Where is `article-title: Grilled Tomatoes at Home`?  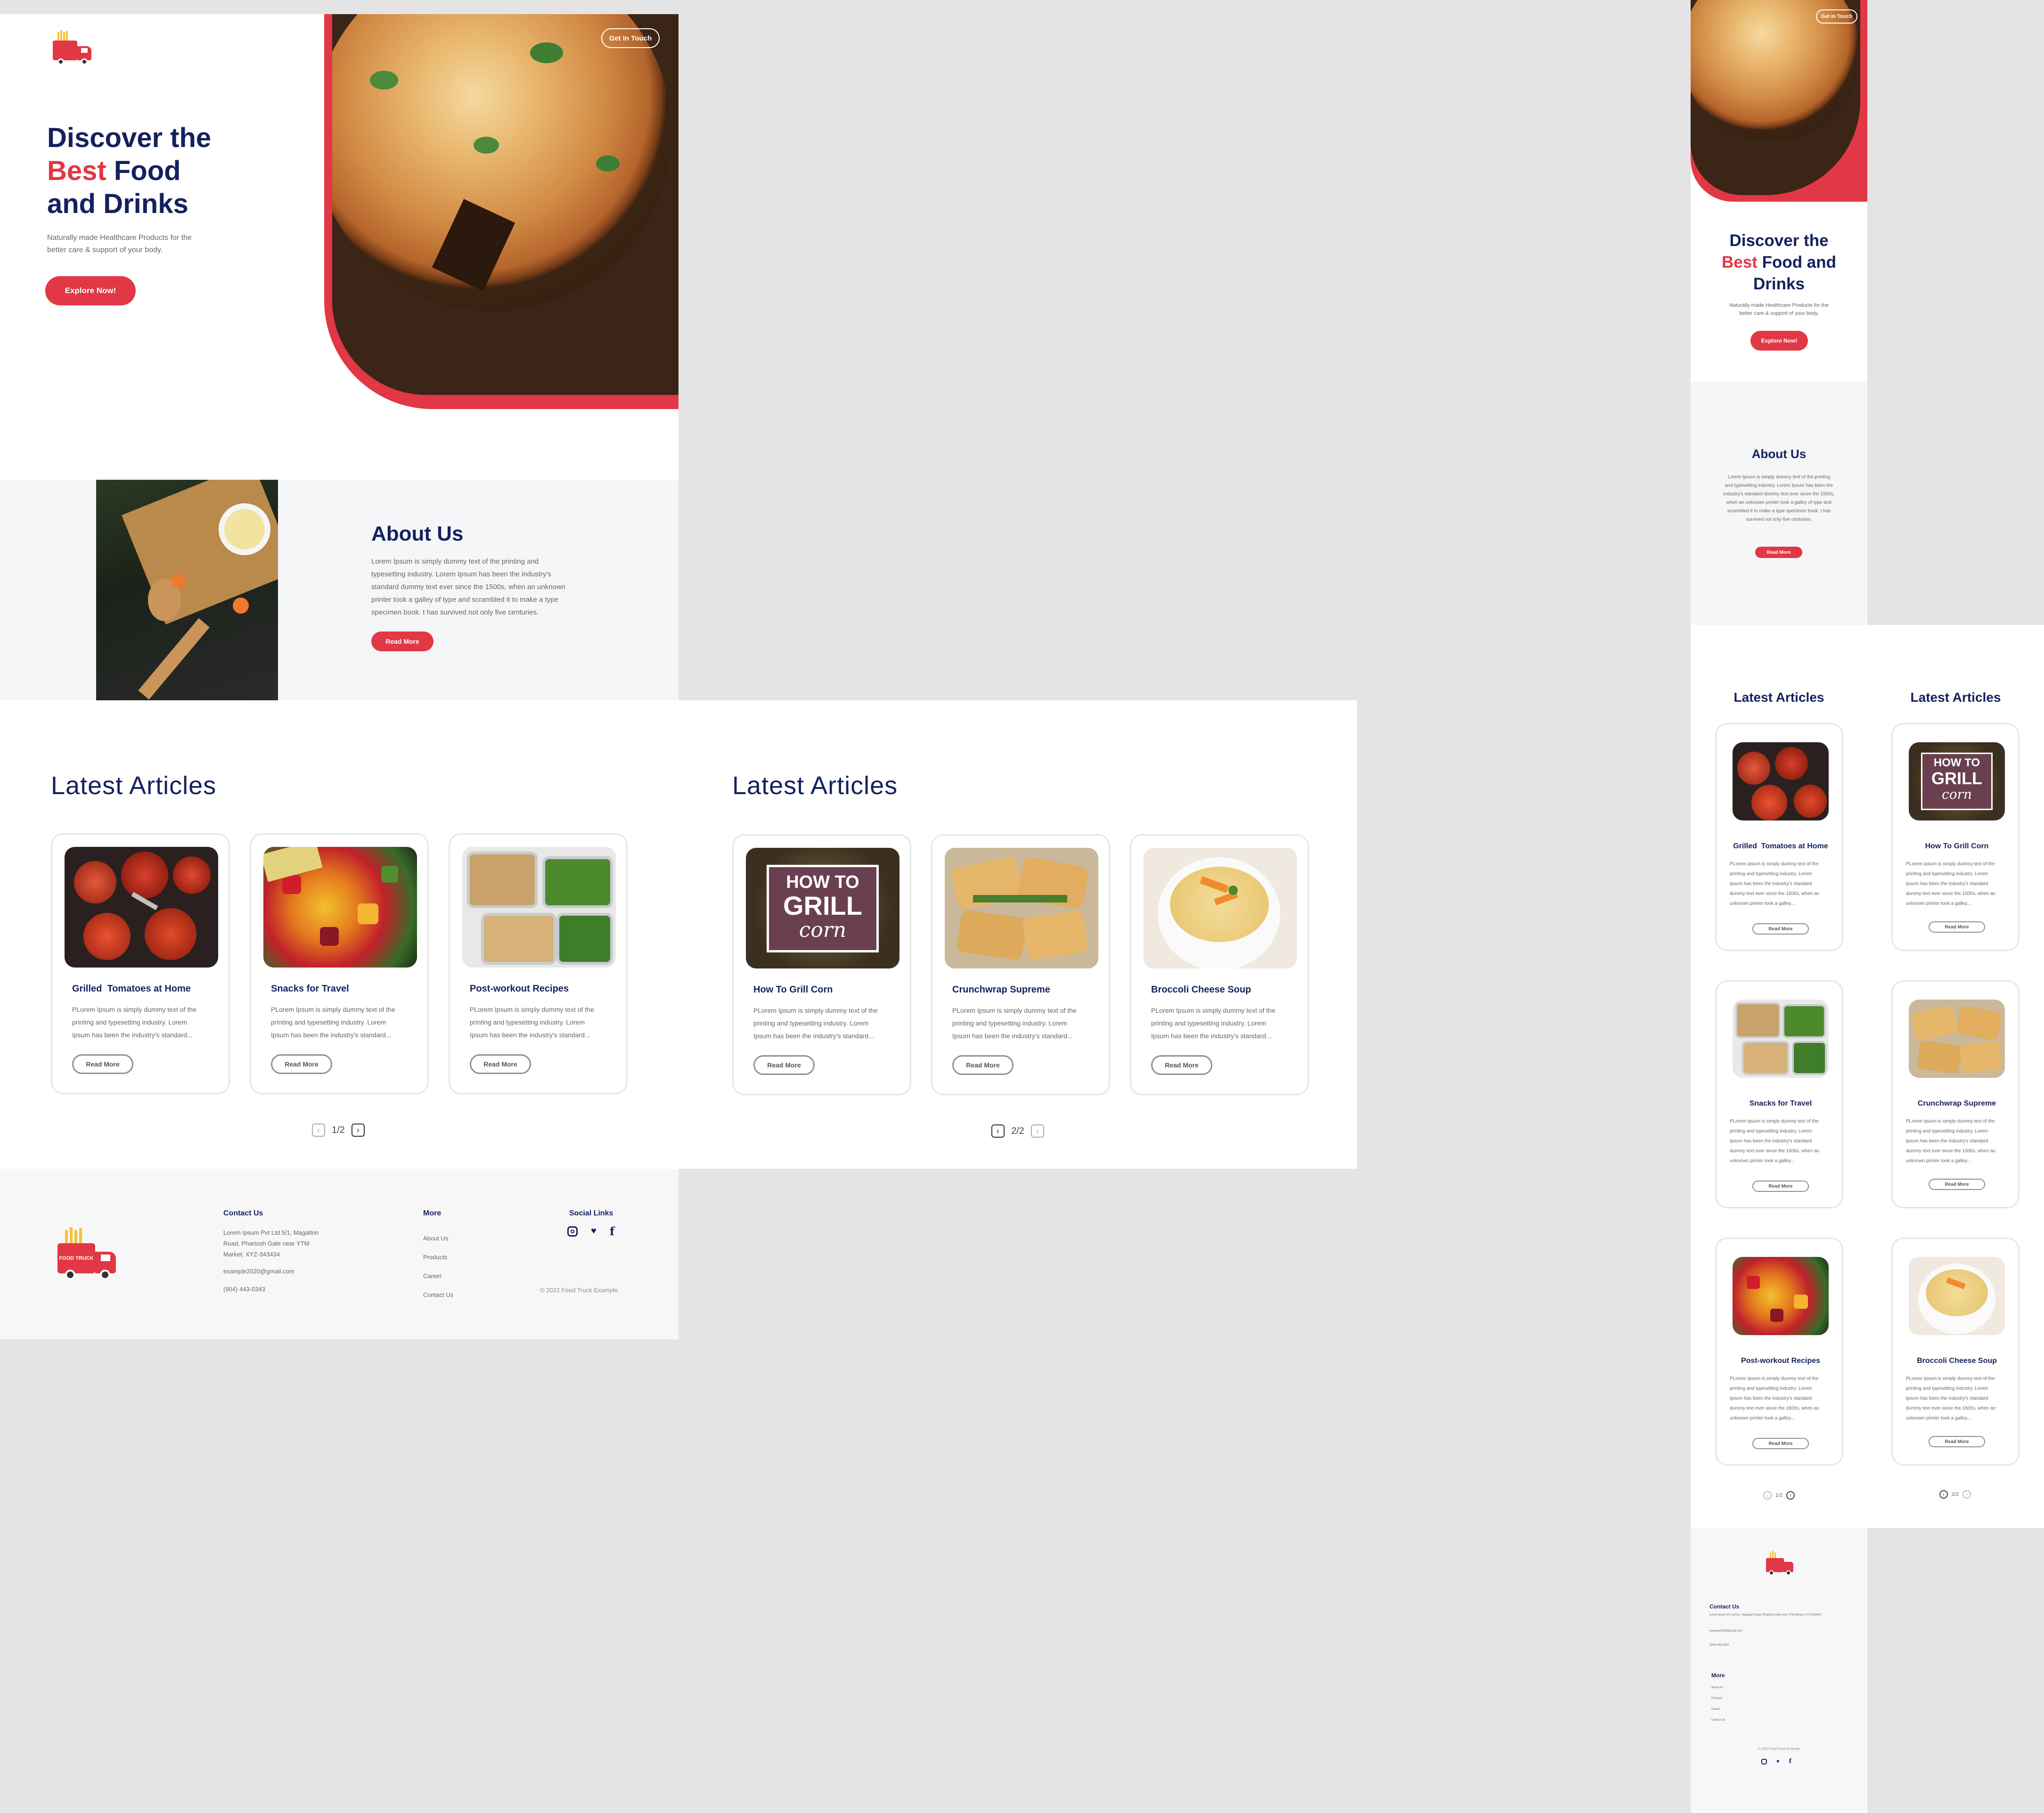 article-title: Grilled Tomatoes at Home is located at coordinates (131, 989).